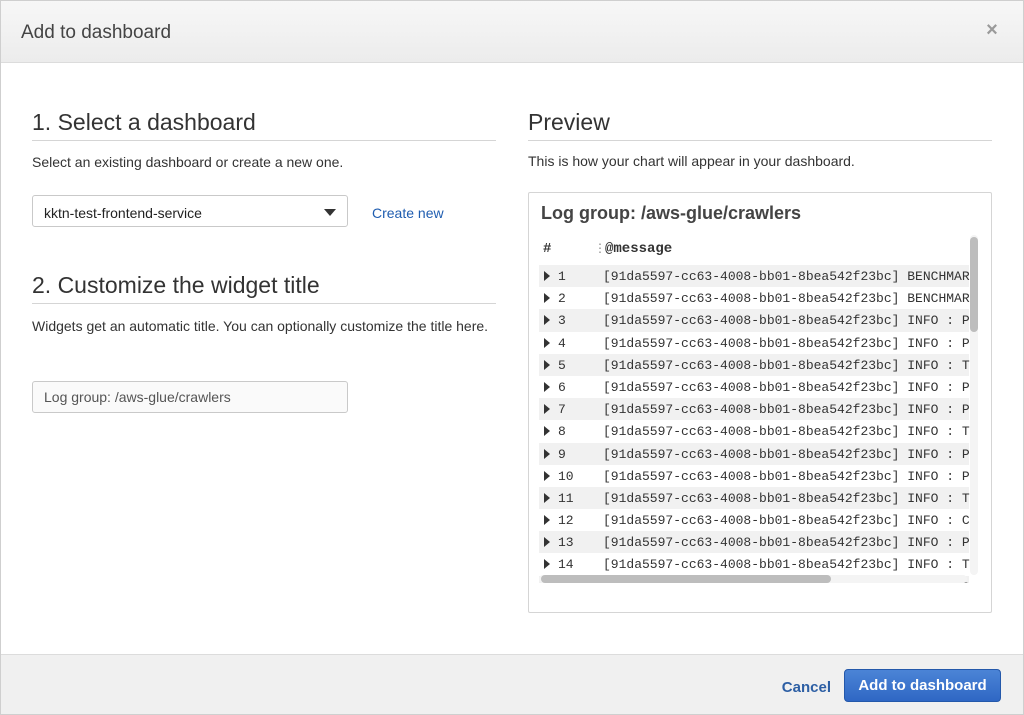  I want to click on vertical-scrollbar, so click(974, 405).